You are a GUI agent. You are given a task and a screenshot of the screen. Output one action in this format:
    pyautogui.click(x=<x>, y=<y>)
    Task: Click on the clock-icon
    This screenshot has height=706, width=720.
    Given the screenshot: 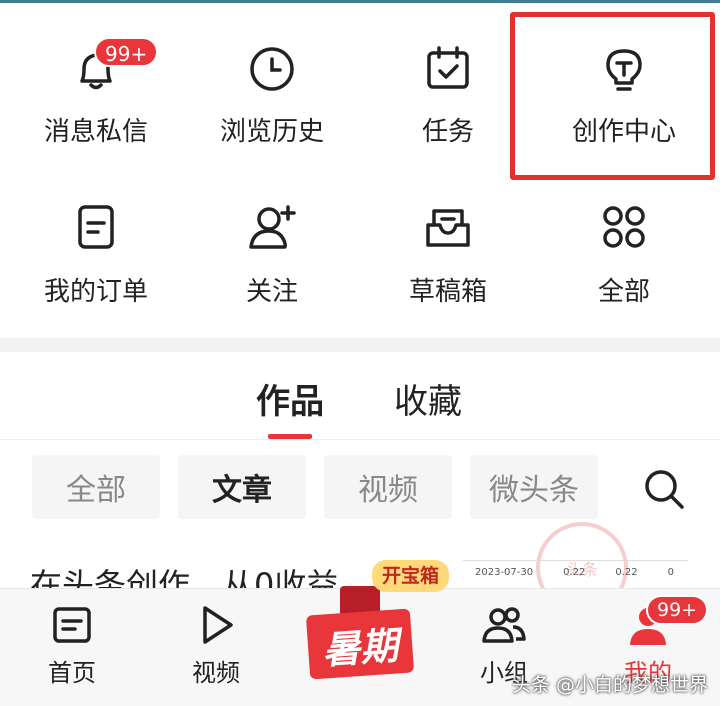 What is the action you would take?
    pyautogui.click(x=272, y=69)
    